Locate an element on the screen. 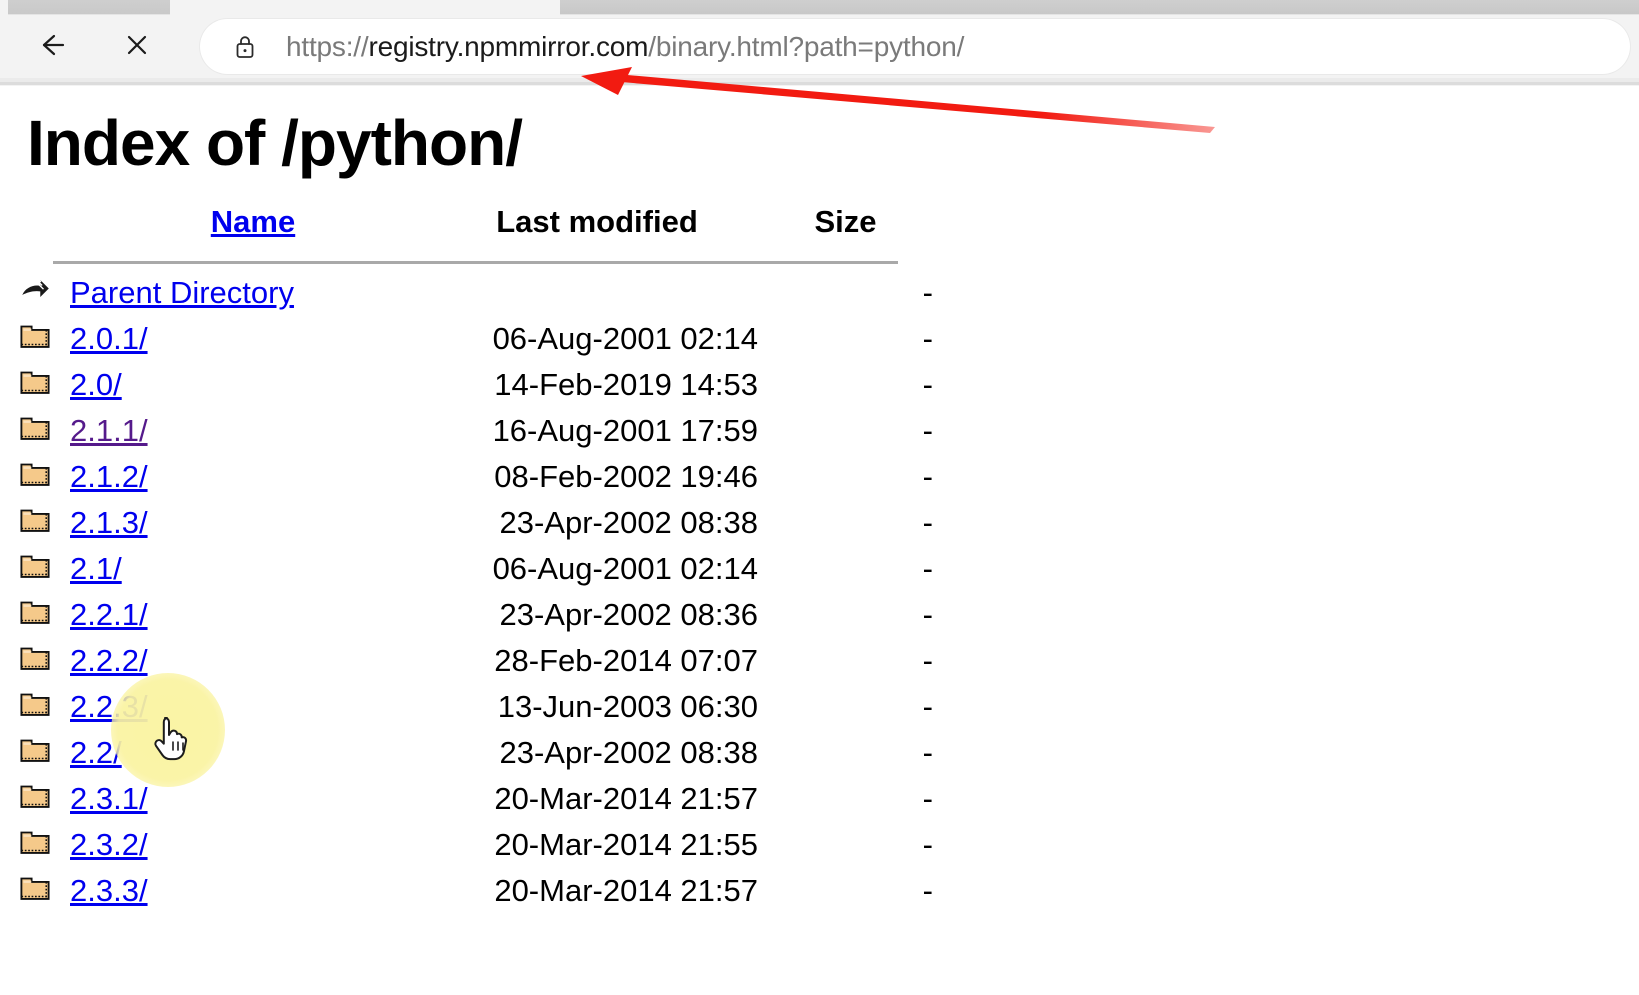 Image resolution: width=1639 pixels, height=995 pixels. table-row: 2.3.2/20-Mar-2014 21:55 - is located at coordinates (466, 845).